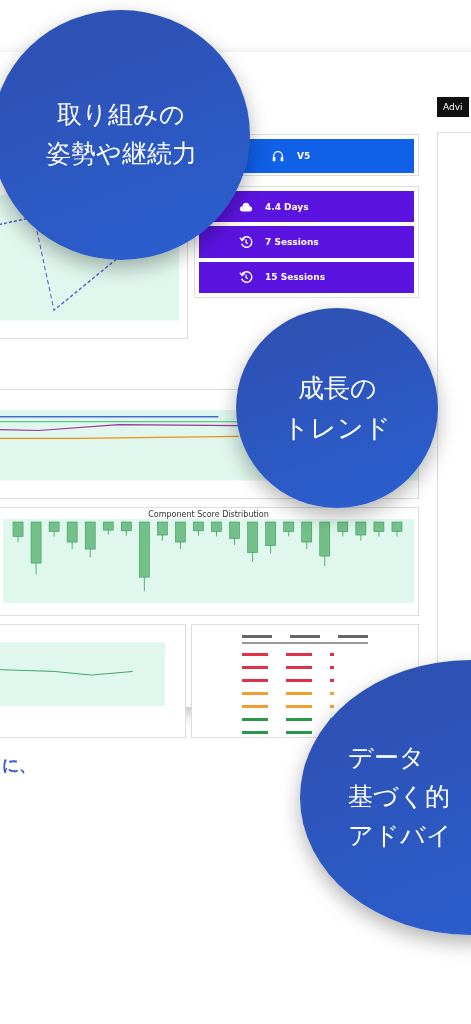  What do you see at coordinates (292, 242) in the screenshot?
I see `stat-value: 7 Sessions` at bounding box center [292, 242].